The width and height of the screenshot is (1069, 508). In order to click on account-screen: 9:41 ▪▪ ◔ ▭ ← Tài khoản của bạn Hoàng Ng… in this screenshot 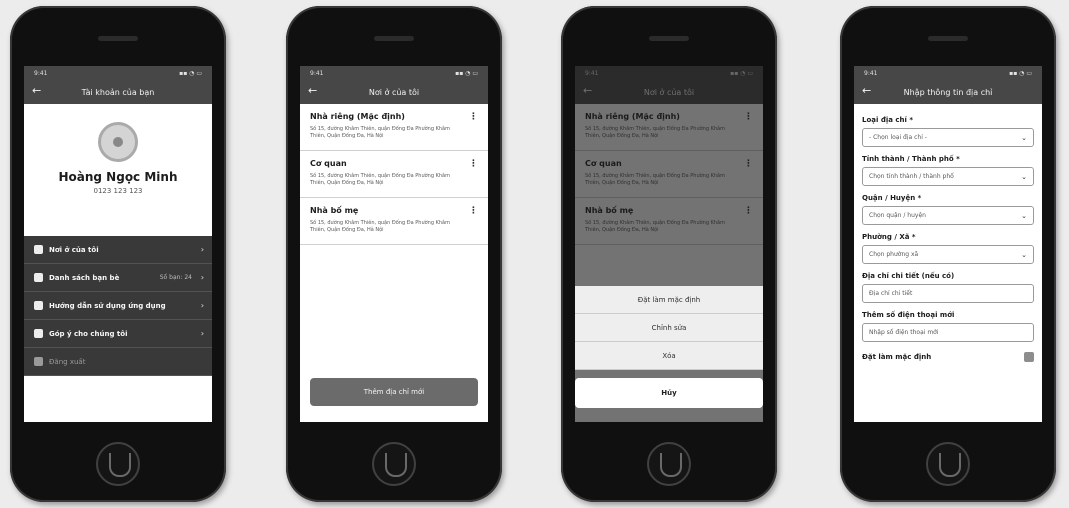, I will do `click(118, 244)`.